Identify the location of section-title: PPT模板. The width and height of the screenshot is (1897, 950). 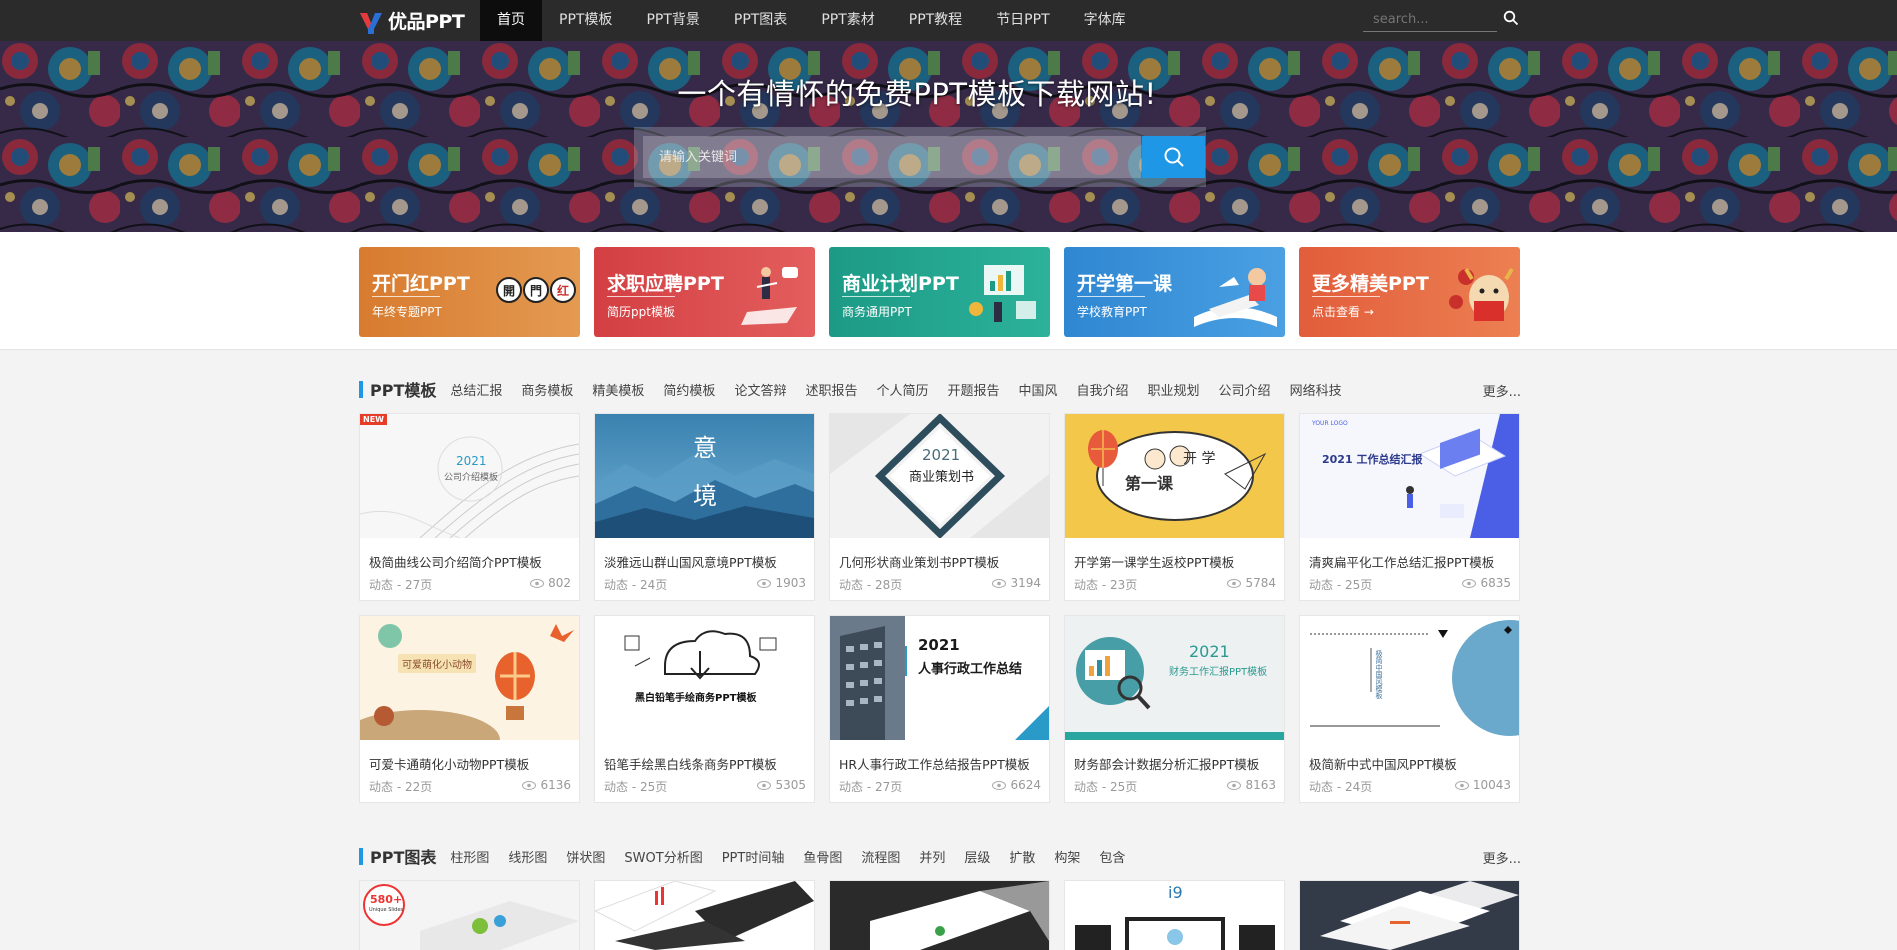
(403, 389).